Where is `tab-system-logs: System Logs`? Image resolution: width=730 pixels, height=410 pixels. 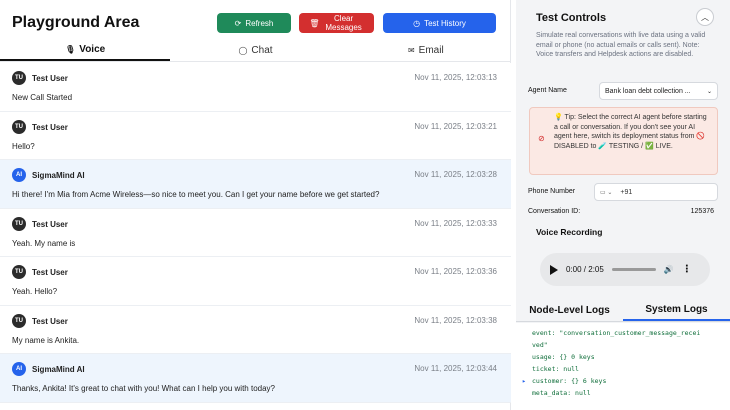 tab-system-logs: System Logs is located at coordinates (676, 310).